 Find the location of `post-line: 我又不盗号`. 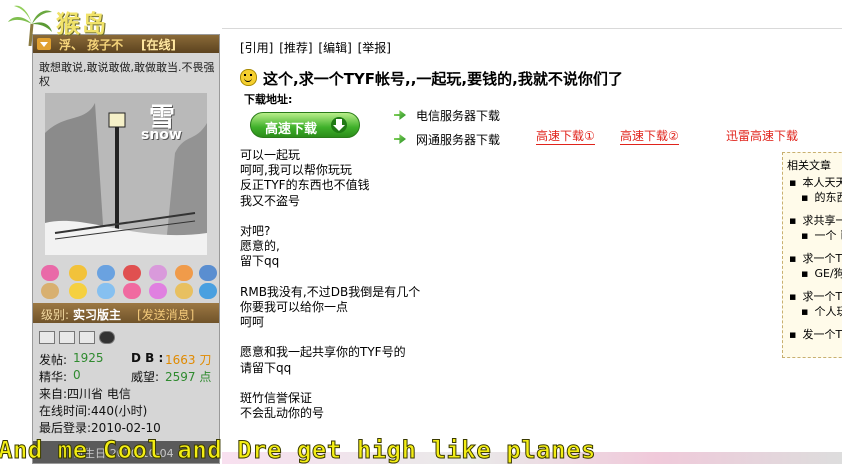

post-line: 我又不盗号 is located at coordinates (270, 200).